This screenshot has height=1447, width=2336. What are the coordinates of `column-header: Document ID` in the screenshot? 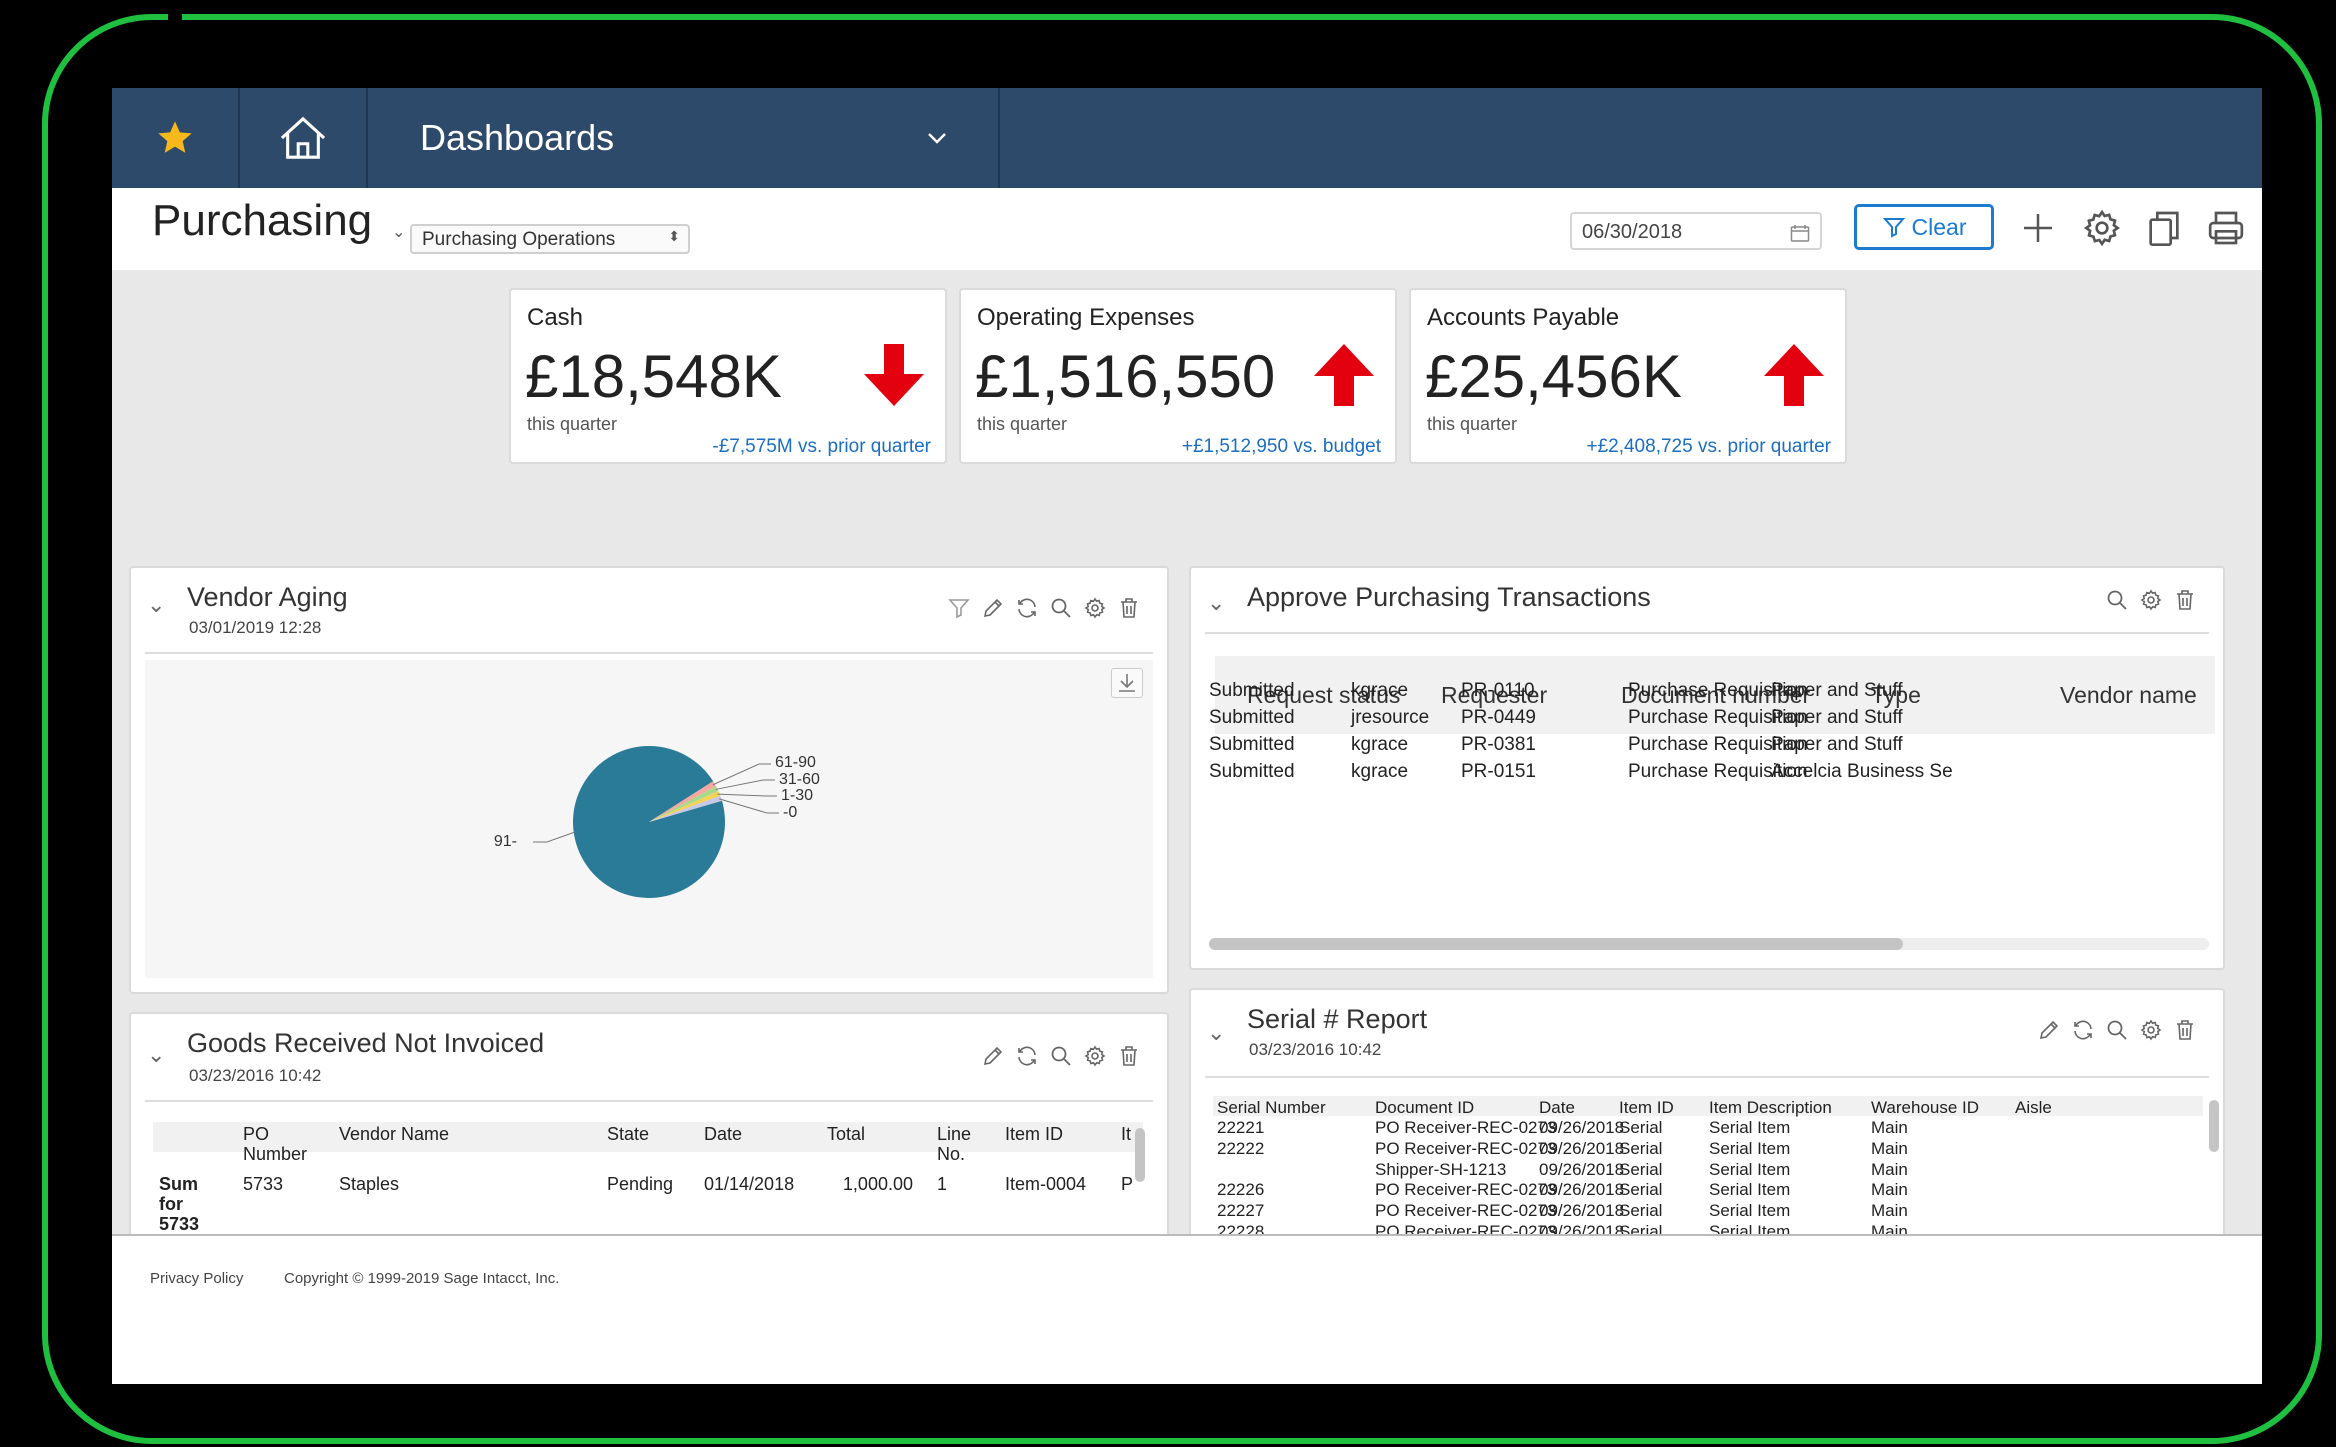 It's located at (1425, 1107).